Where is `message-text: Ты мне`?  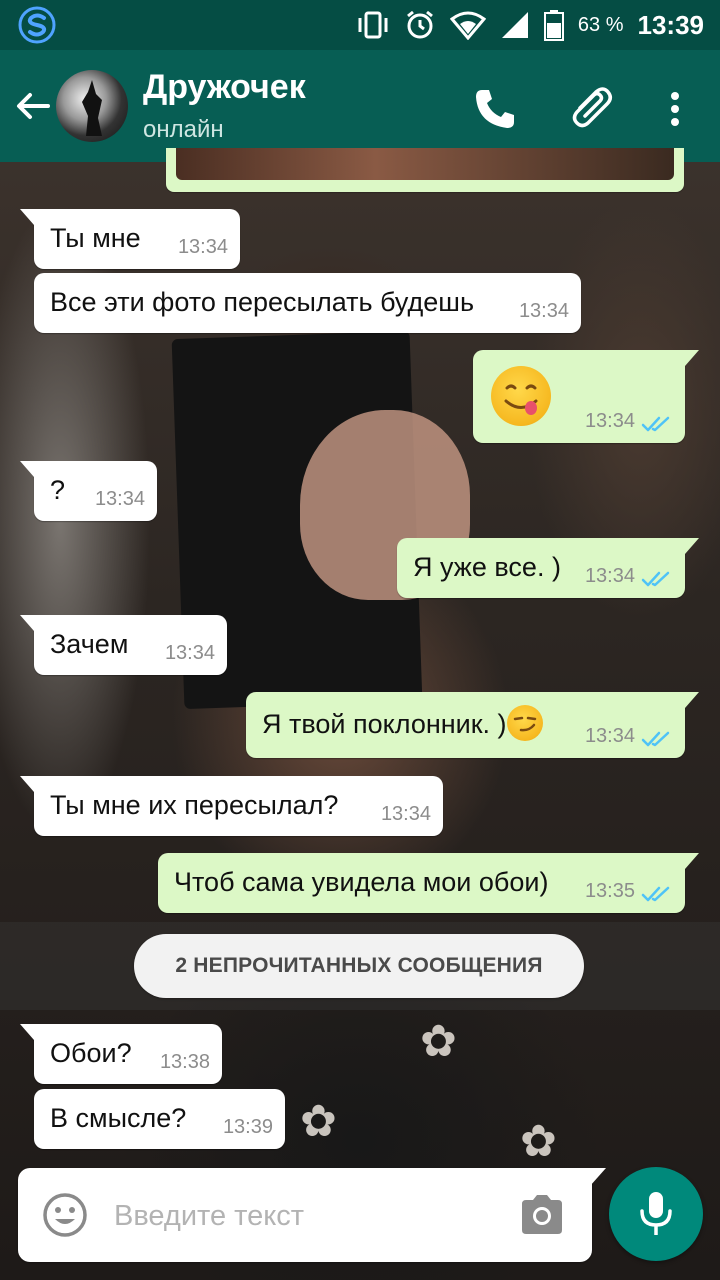
message-text: Ты мне is located at coordinates (95, 238).